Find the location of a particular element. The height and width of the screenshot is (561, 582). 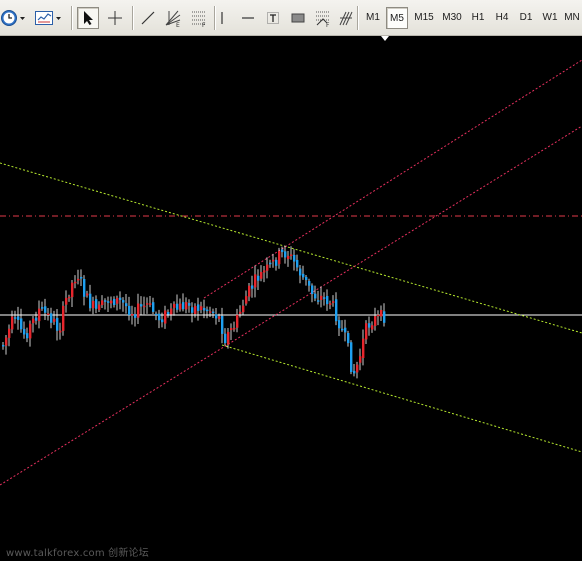

vertical-line-icon is located at coordinates (222, 18).